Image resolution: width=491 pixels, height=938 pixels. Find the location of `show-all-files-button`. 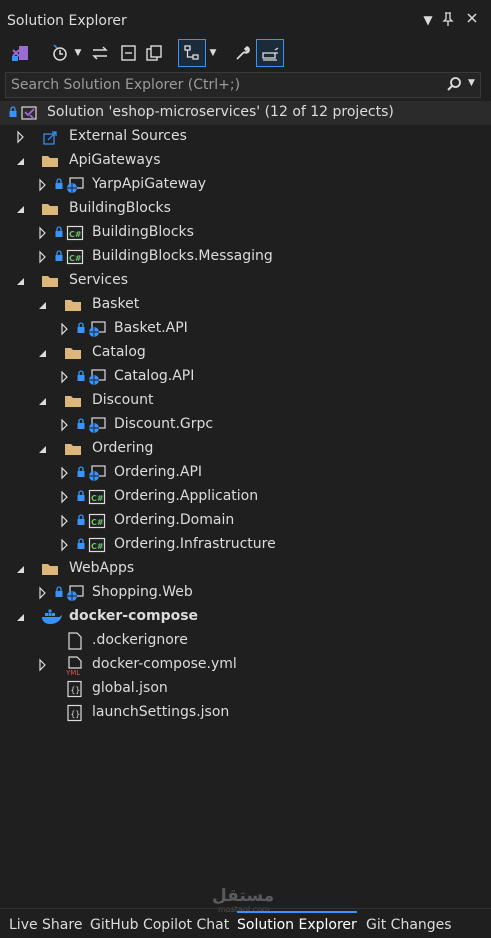

show-all-files-button is located at coordinates (154, 53).